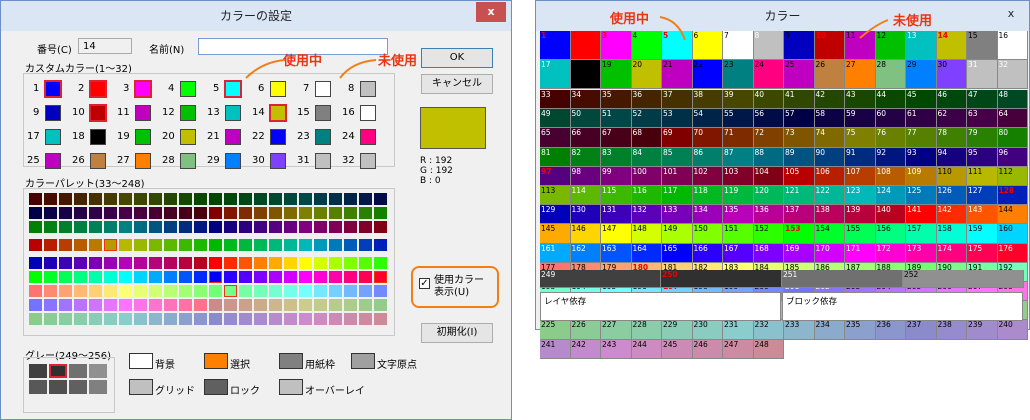 This screenshot has width=1030, height=420. I want to click on color-table-cell: 123, so click(860, 196).